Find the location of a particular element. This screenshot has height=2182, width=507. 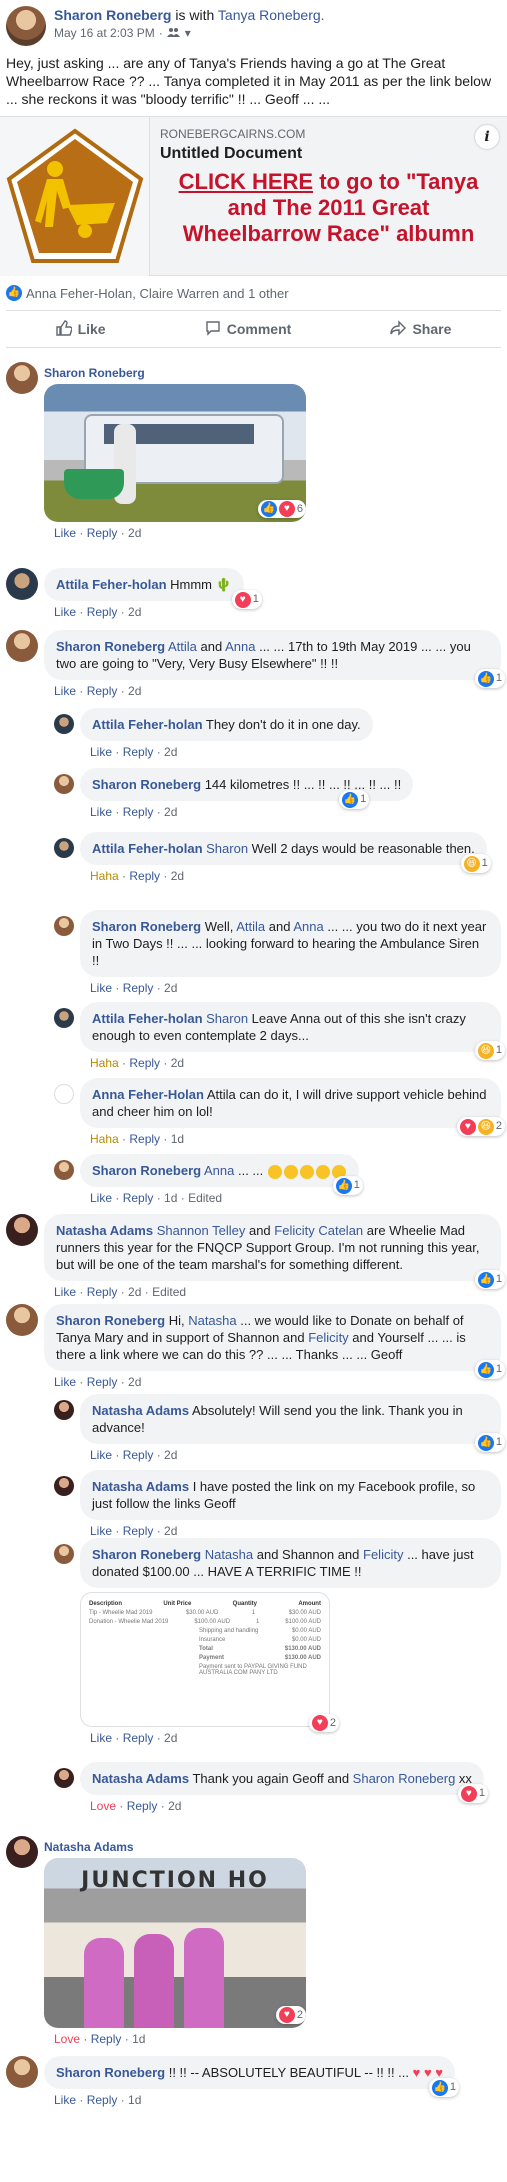

wheelbarrow-sign-image is located at coordinates (75, 196).